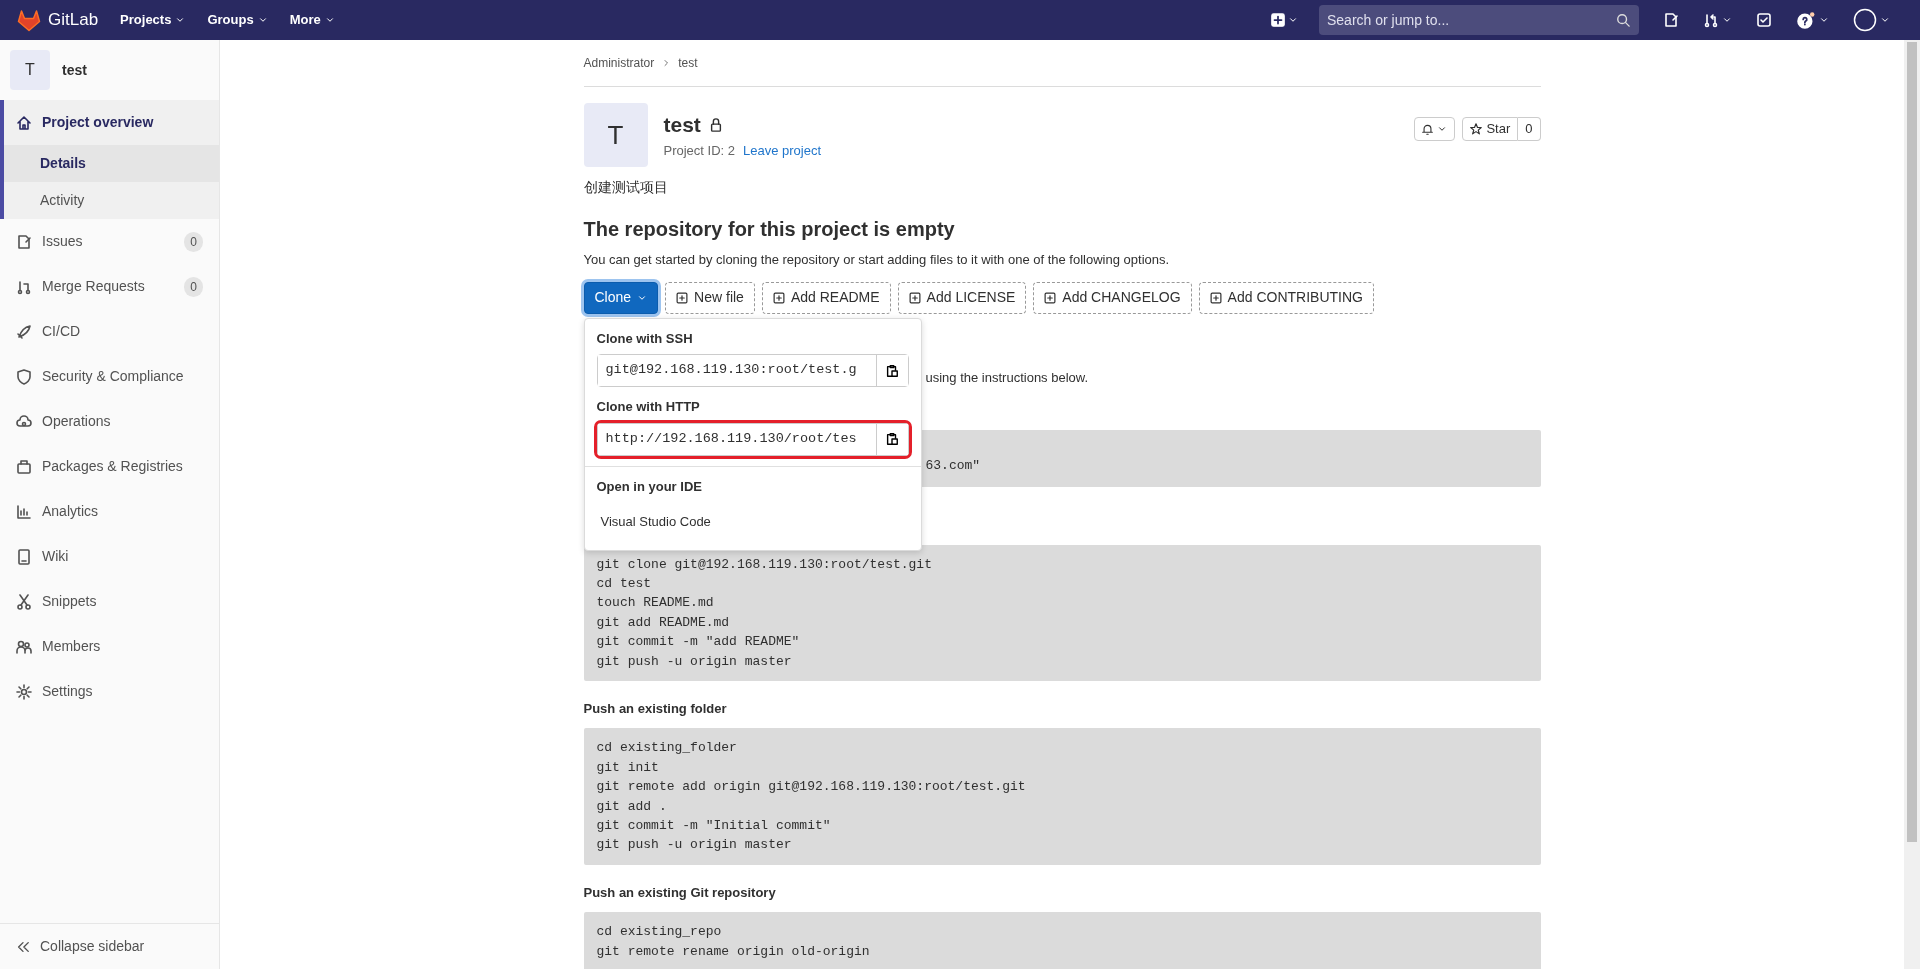 The width and height of the screenshot is (1920, 969). What do you see at coordinates (73, 20) in the screenshot?
I see `brand-name: GitLab` at bounding box center [73, 20].